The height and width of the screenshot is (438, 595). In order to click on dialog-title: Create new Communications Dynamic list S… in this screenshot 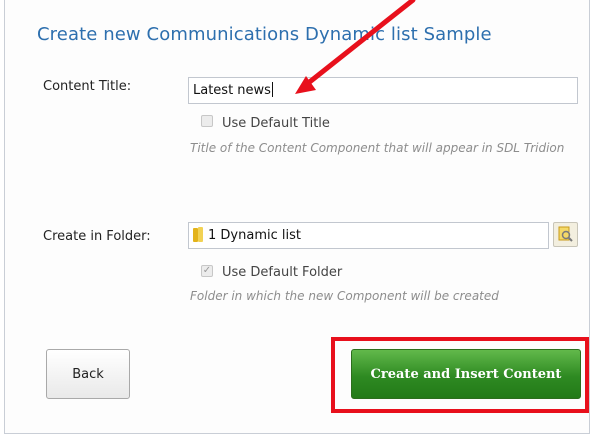, I will do `click(264, 34)`.